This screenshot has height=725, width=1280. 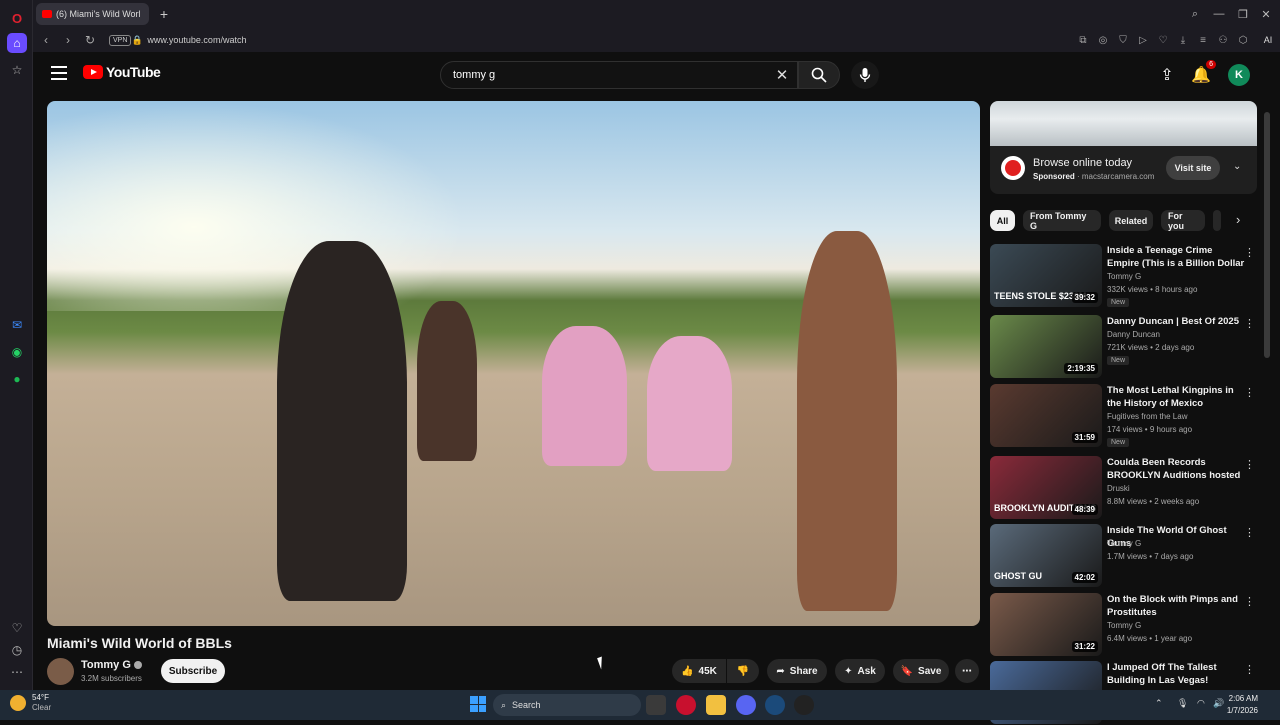 I want to click on channel-name: Druski, so click(x=1118, y=488).